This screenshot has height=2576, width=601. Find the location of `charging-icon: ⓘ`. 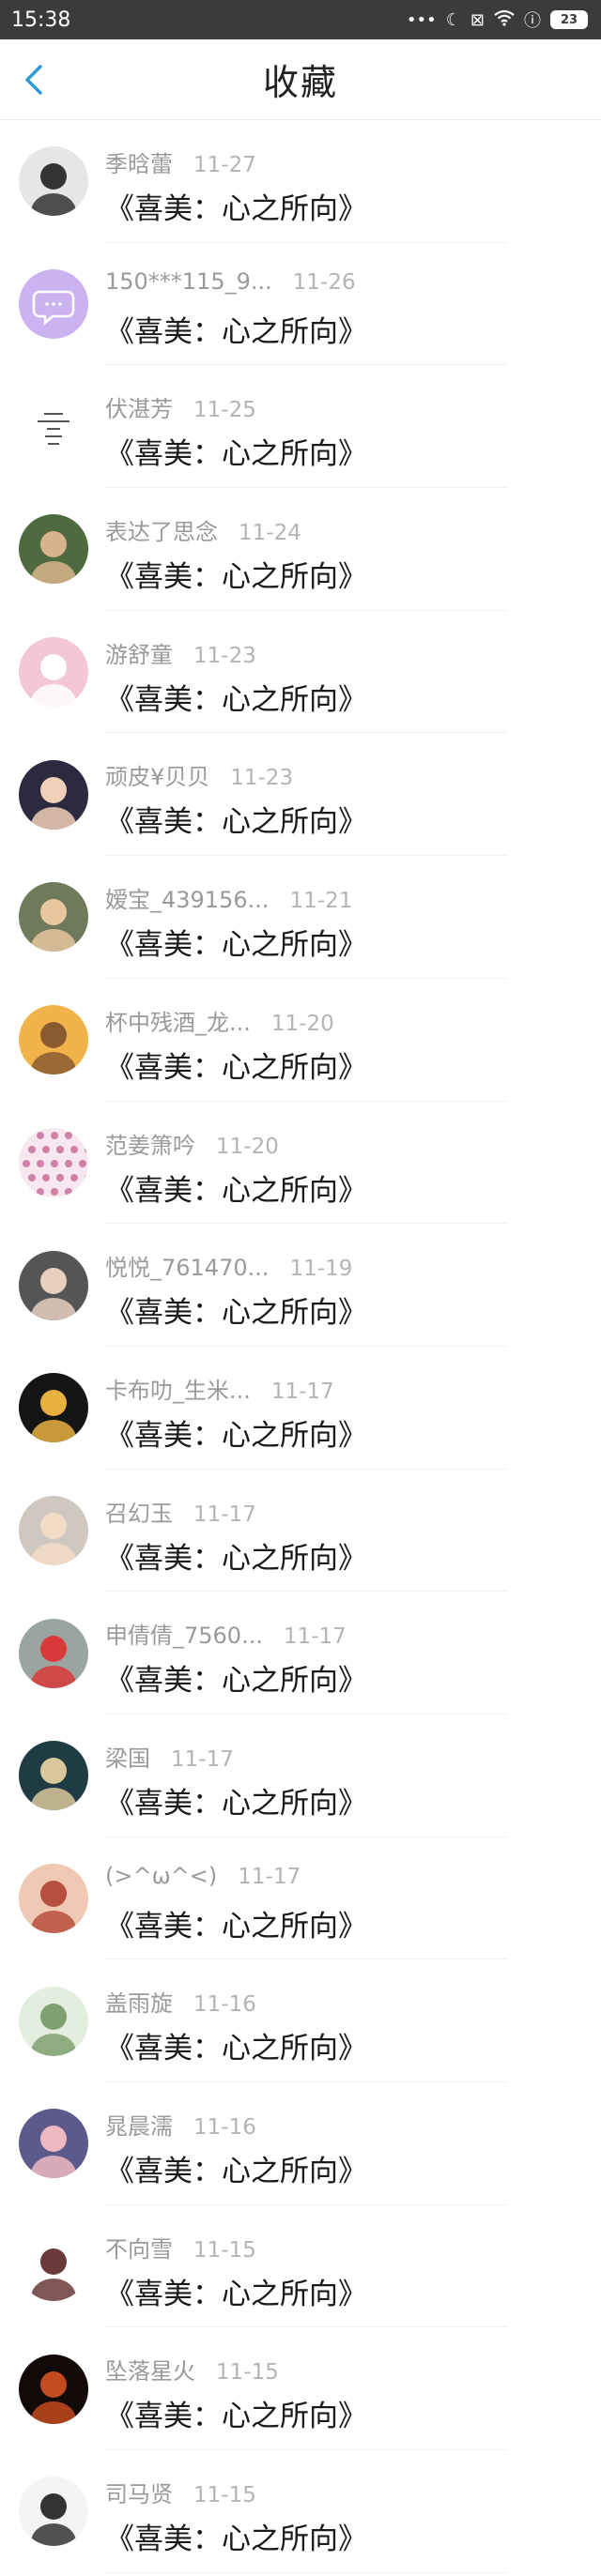

charging-icon: ⓘ is located at coordinates (532, 21).